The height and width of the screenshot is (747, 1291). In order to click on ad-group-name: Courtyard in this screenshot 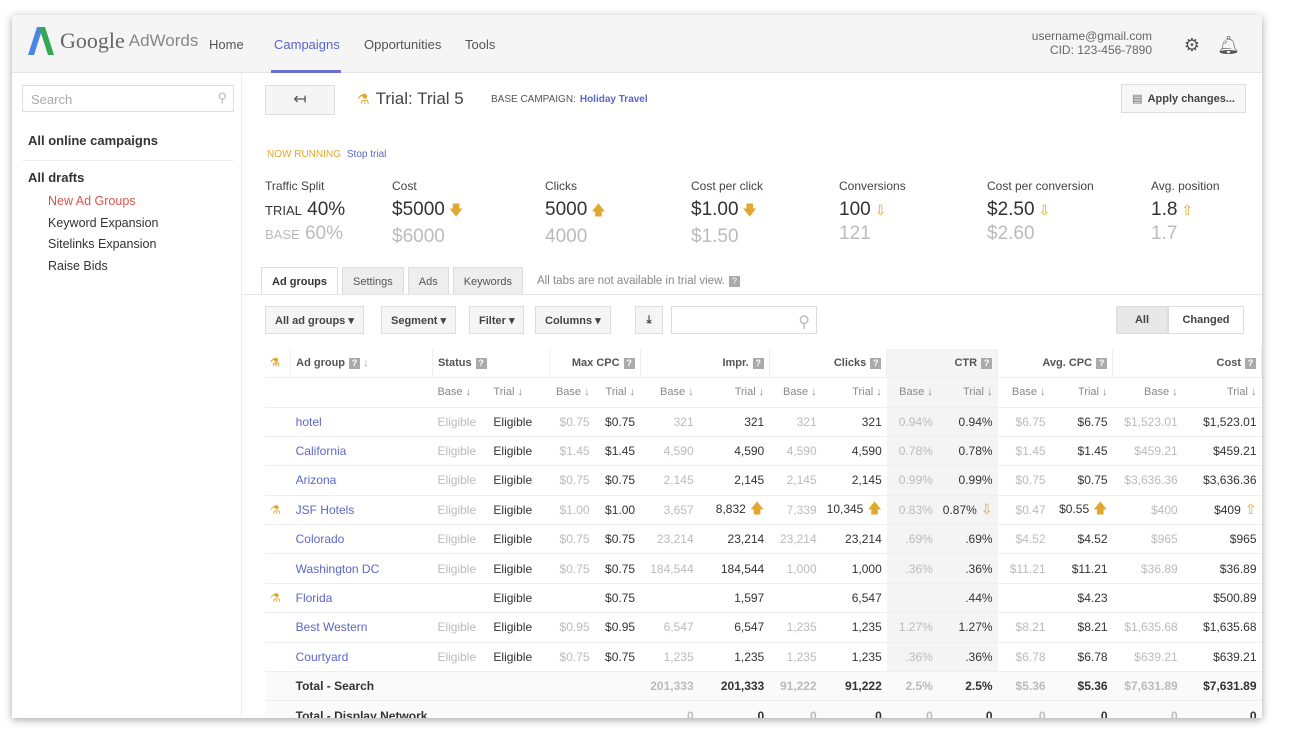, I will do `click(361, 657)`.